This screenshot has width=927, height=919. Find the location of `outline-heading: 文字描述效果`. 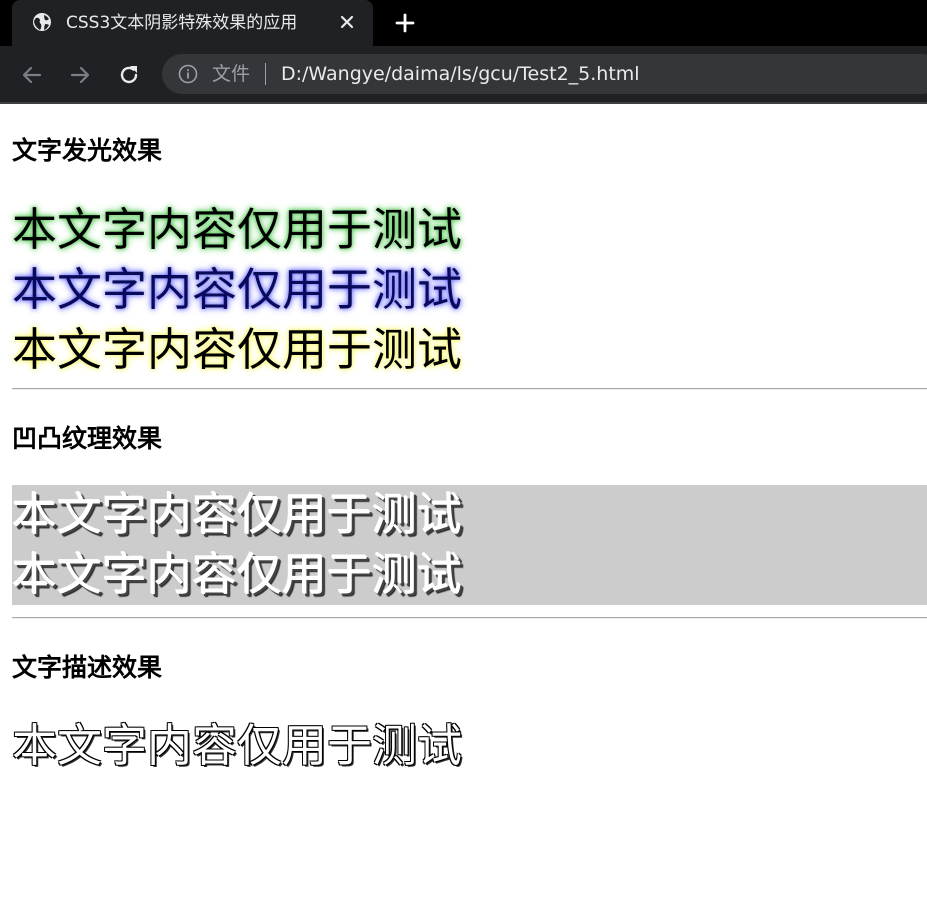

outline-heading: 文字描述效果 is located at coordinates (87, 667).